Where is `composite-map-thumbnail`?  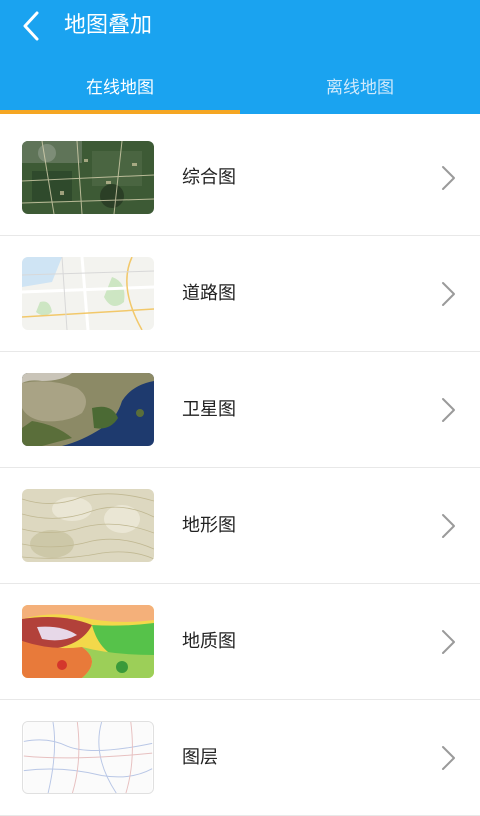
composite-map-thumbnail is located at coordinates (88, 177).